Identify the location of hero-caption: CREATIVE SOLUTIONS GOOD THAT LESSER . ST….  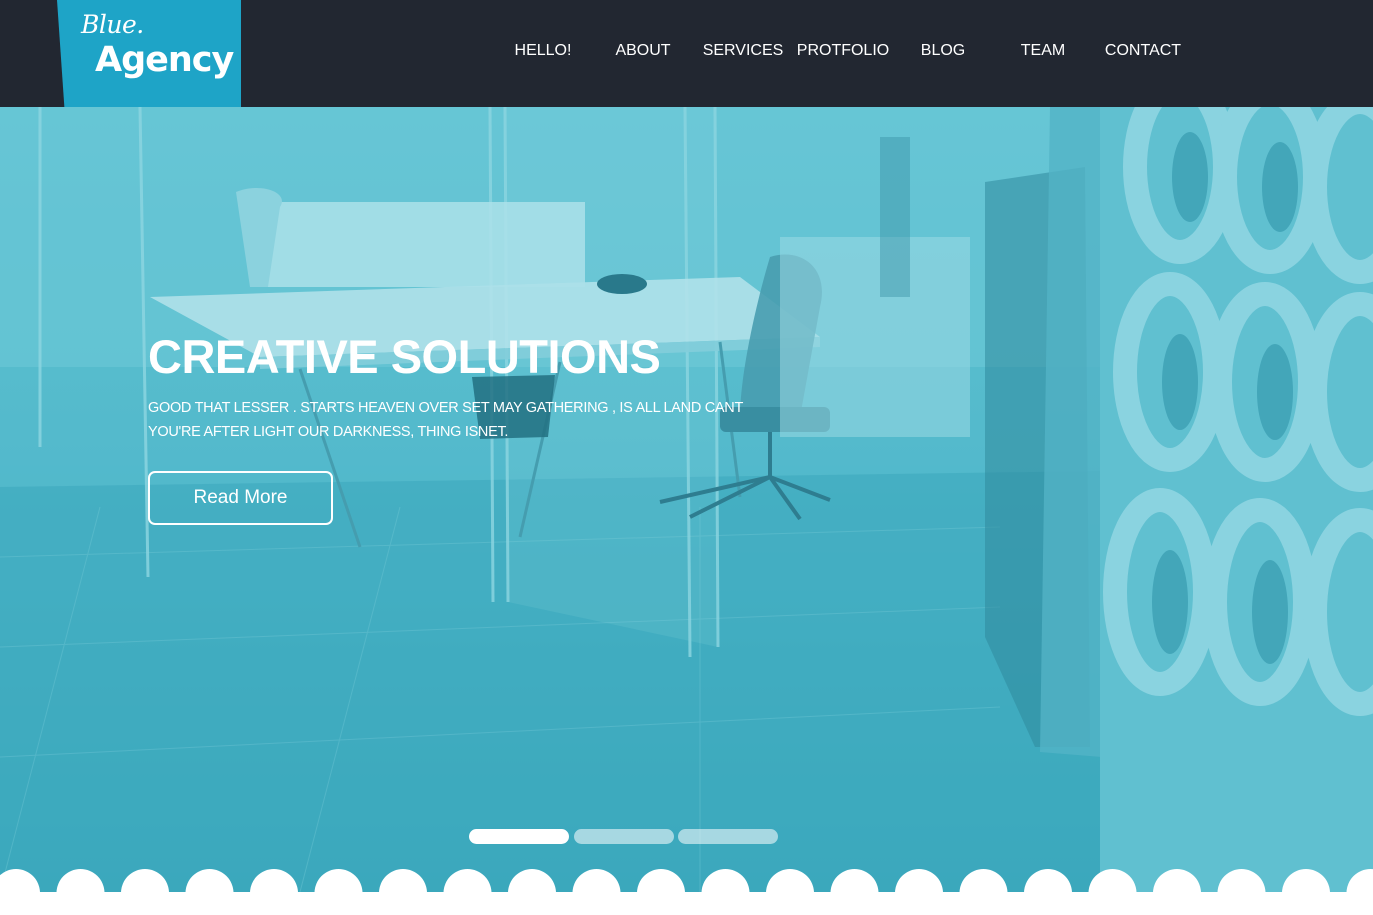
(458, 427).